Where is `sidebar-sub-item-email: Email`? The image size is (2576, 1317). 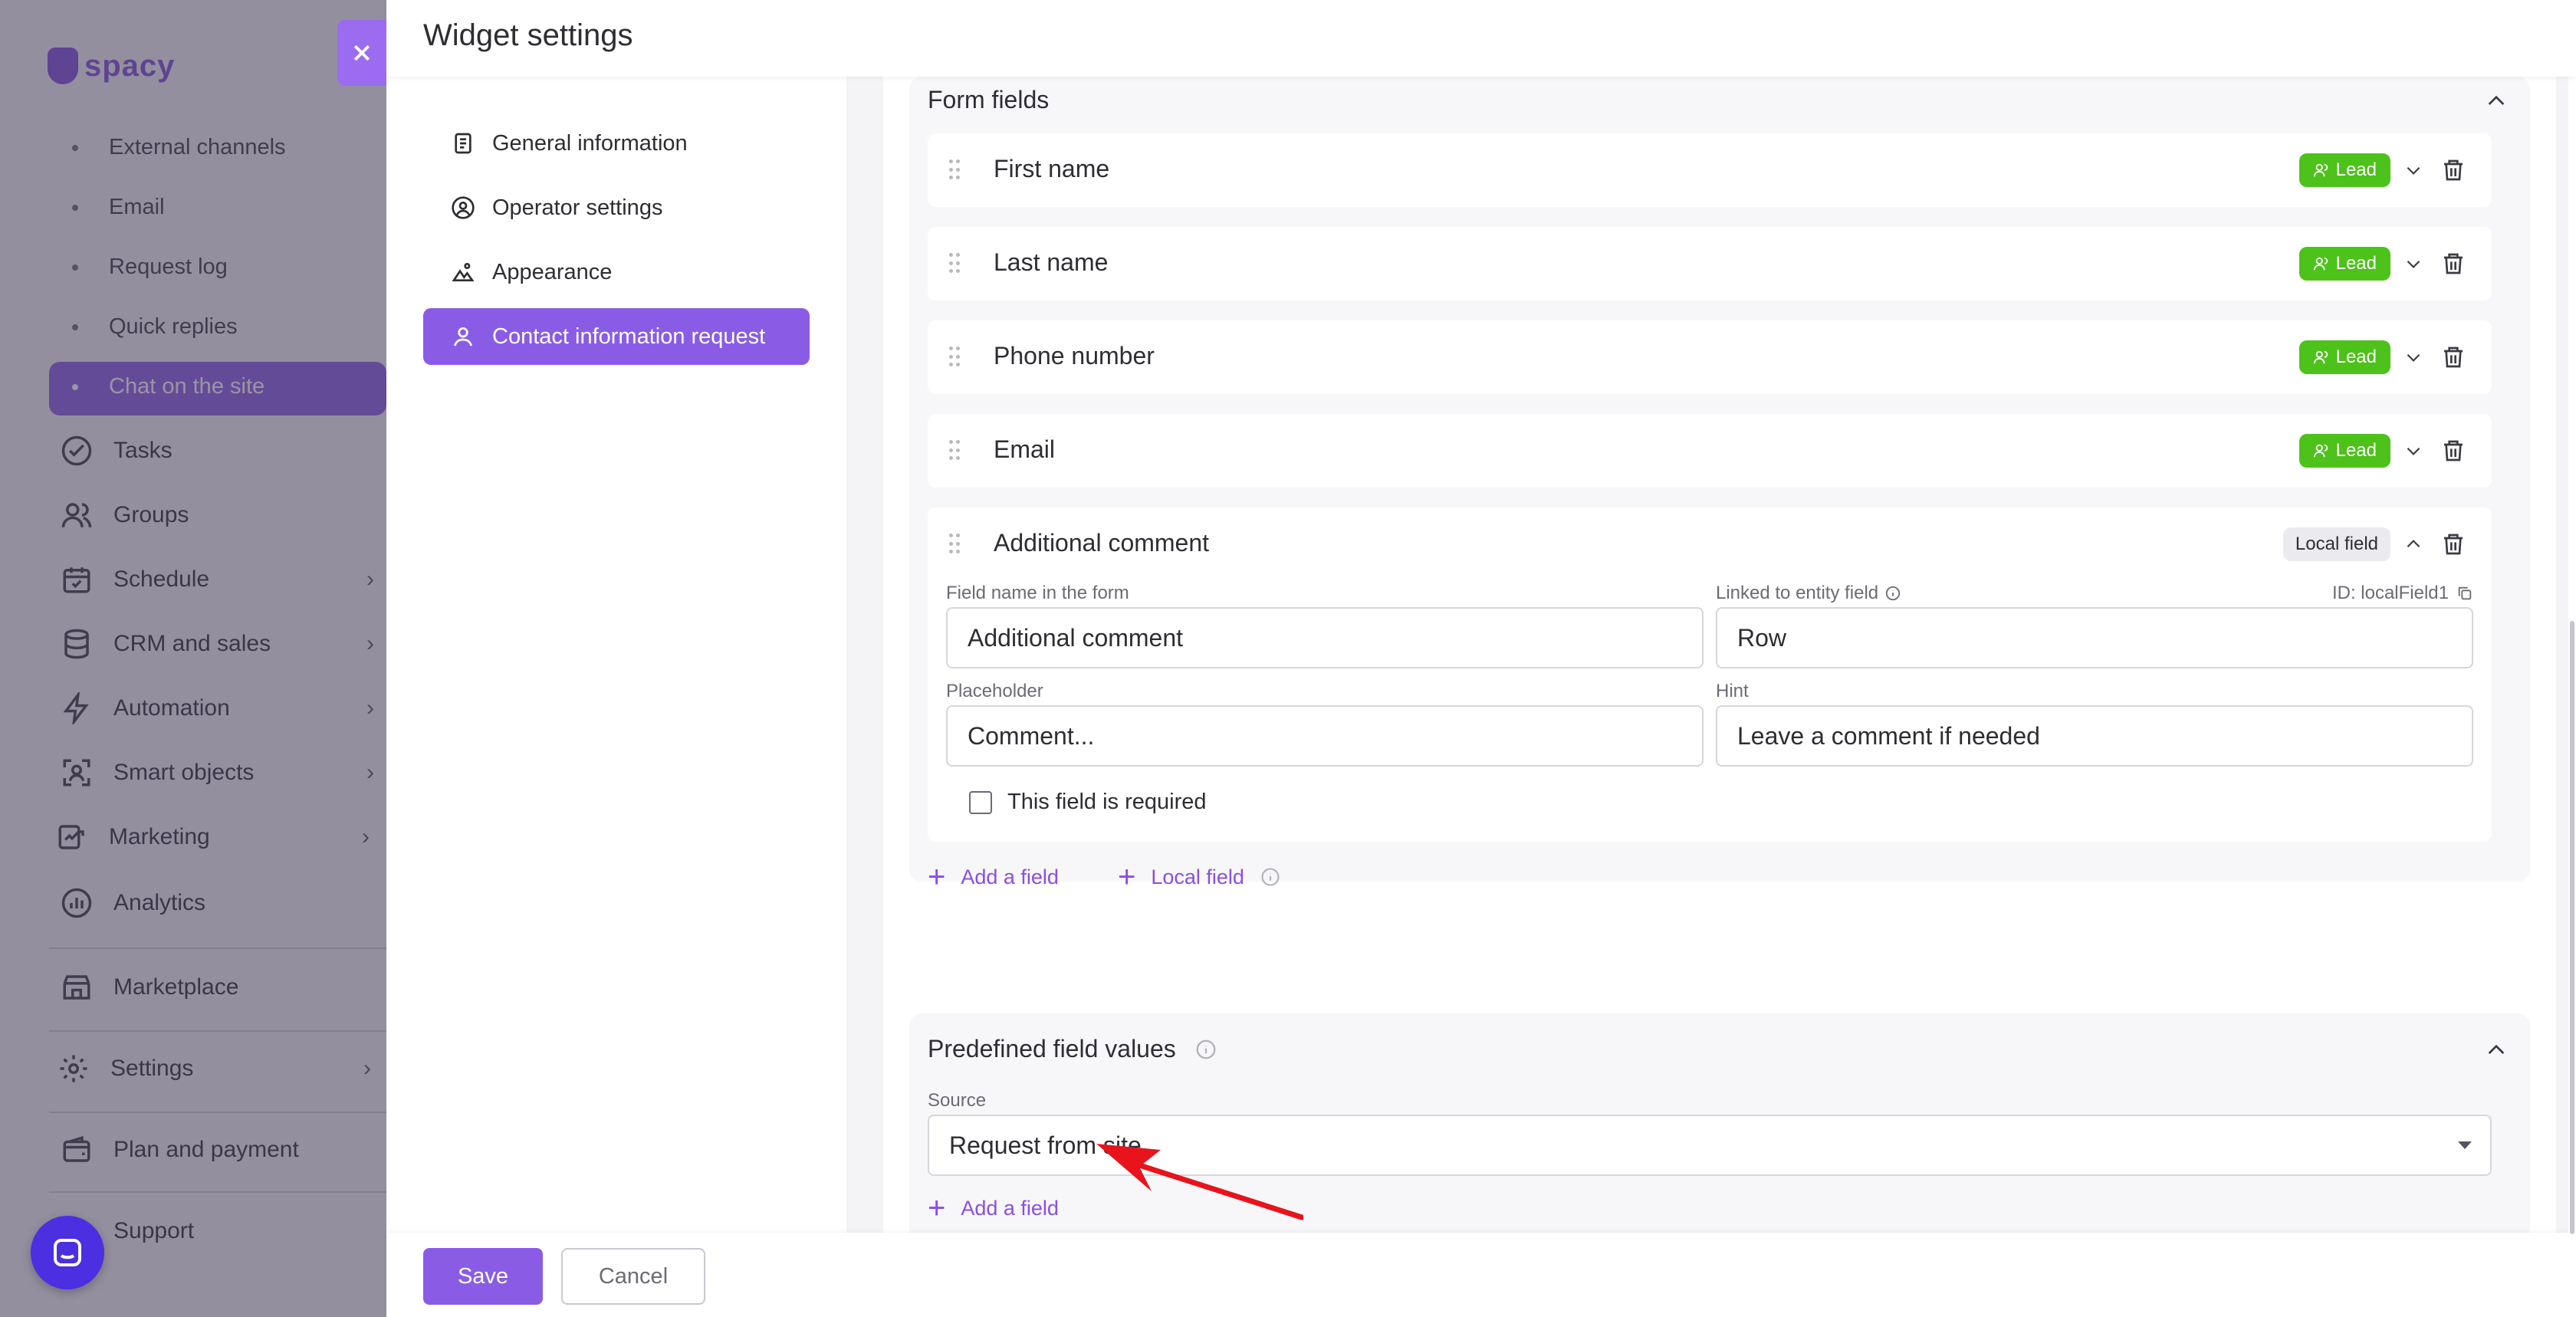 sidebar-sub-item-email: Email is located at coordinates (118, 208).